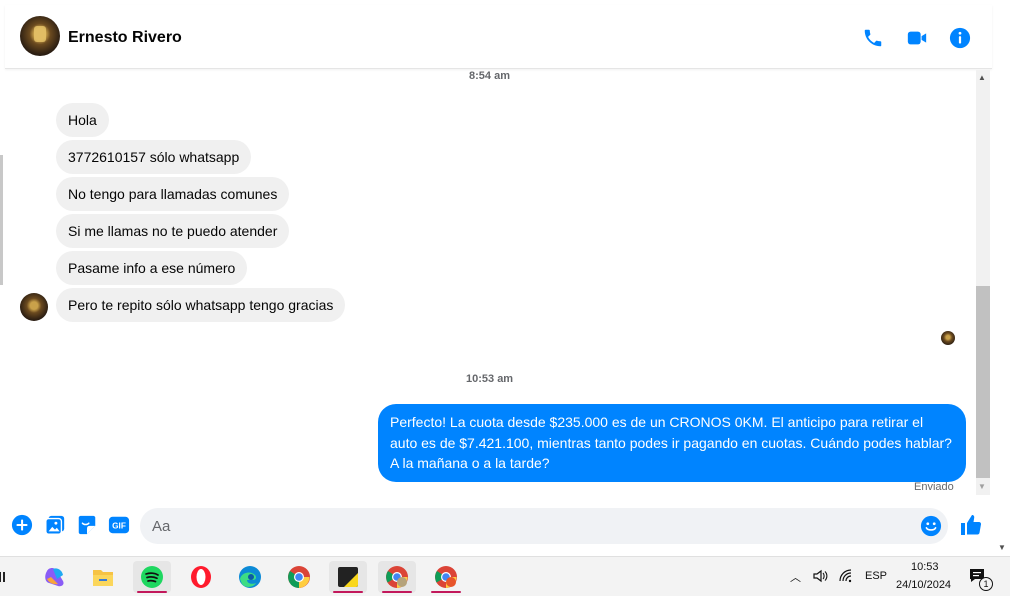 This screenshot has width=1010, height=596. Describe the element at coordinates (544, 526) in the screenshot. I see `message-input` at that location.